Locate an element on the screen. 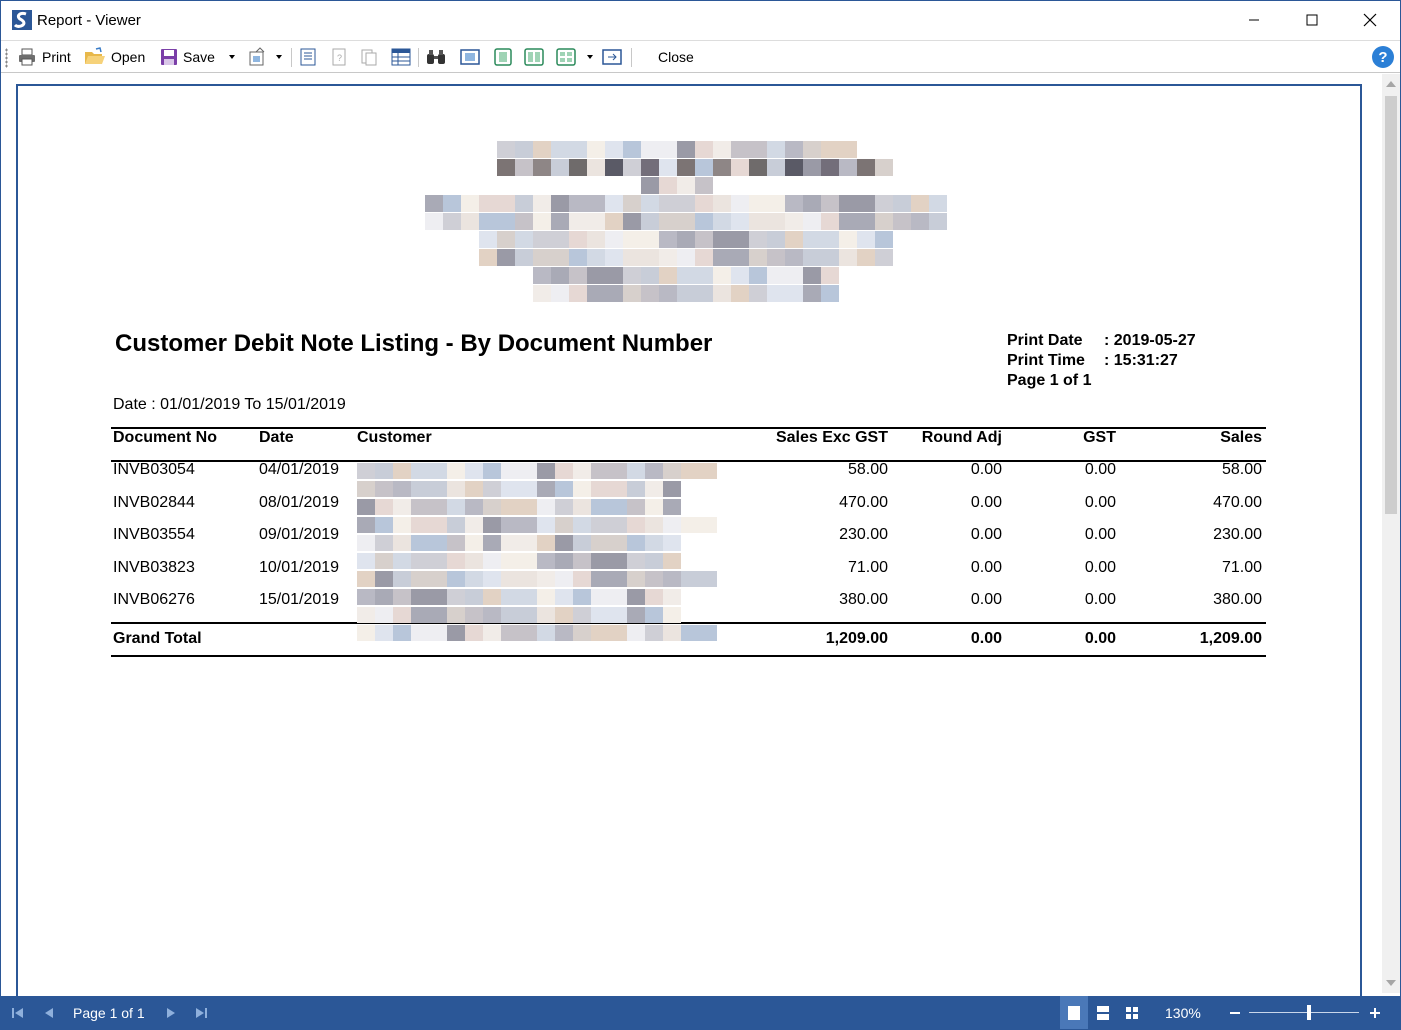 The image size is (1401, 1030). save-button: Save is located at coordinates (187, 57).